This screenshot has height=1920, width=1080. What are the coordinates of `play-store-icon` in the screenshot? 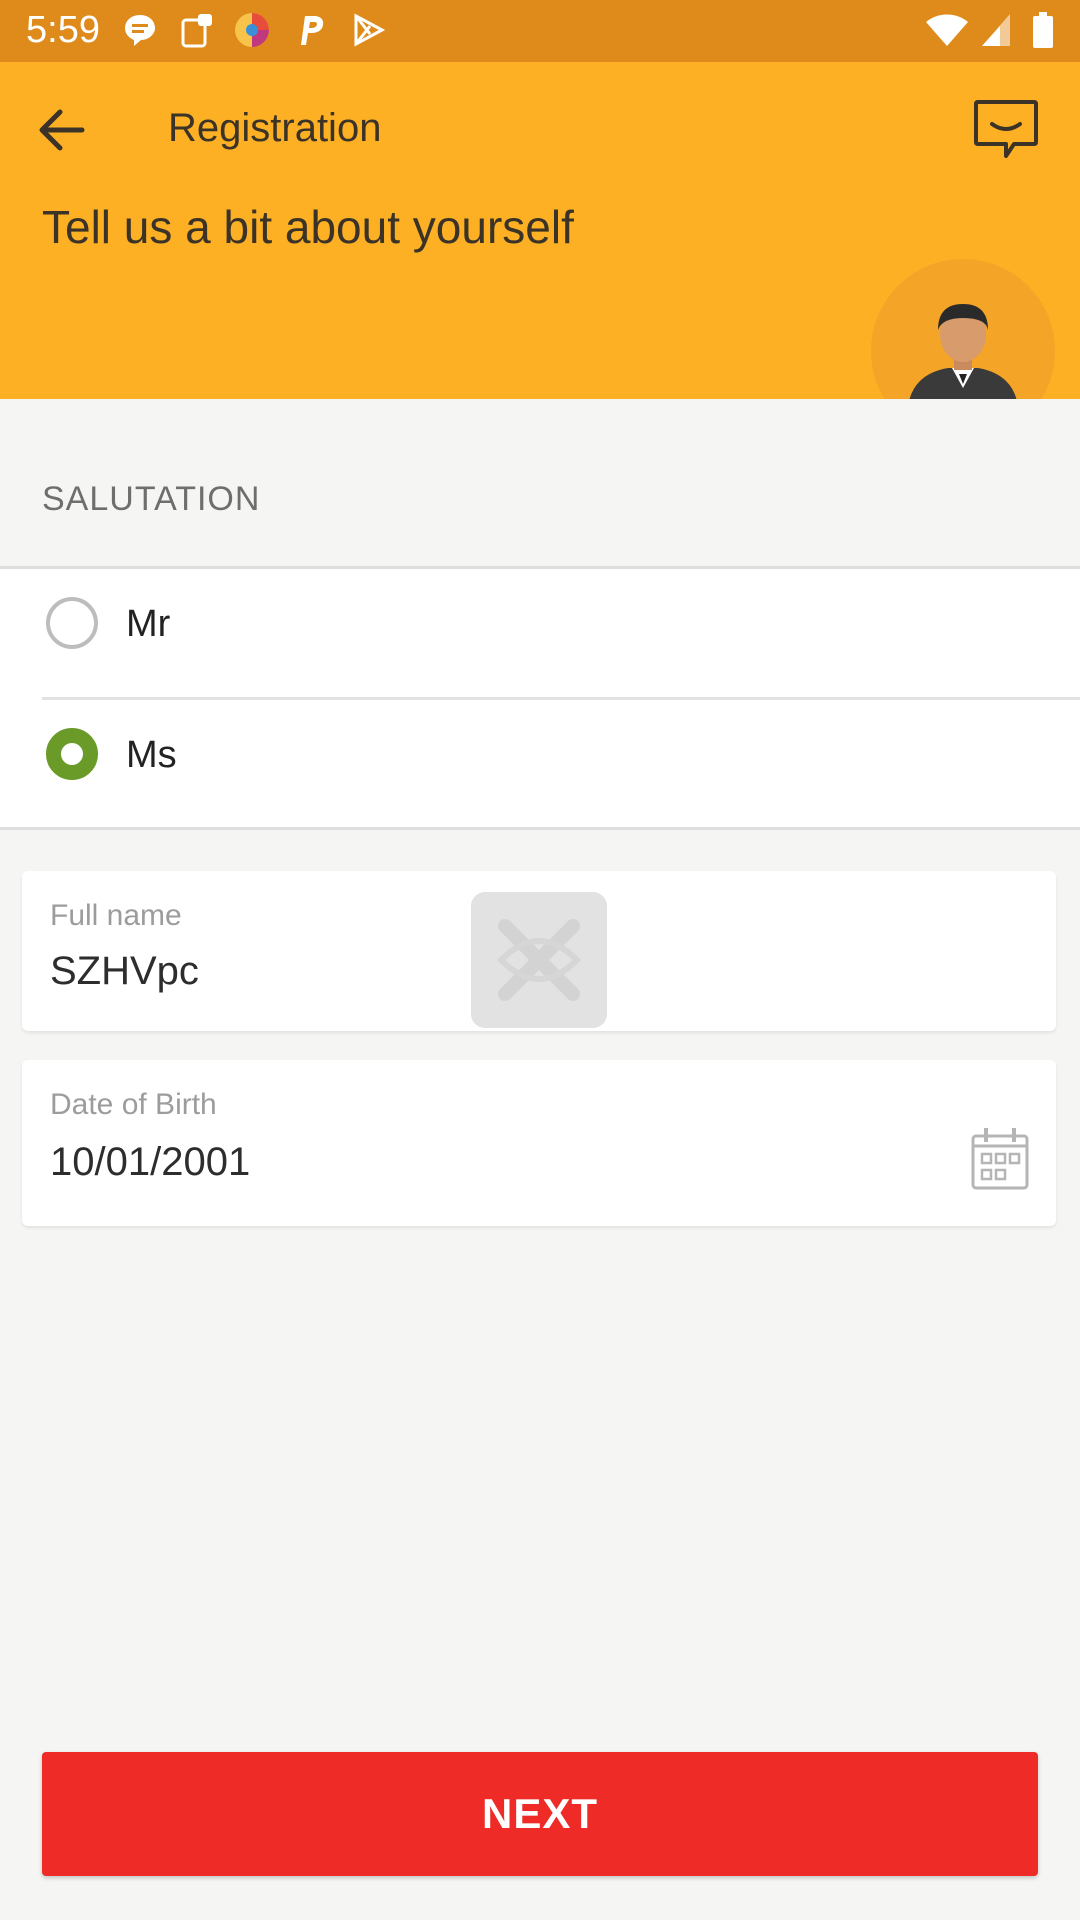 It's located at (370, 30).